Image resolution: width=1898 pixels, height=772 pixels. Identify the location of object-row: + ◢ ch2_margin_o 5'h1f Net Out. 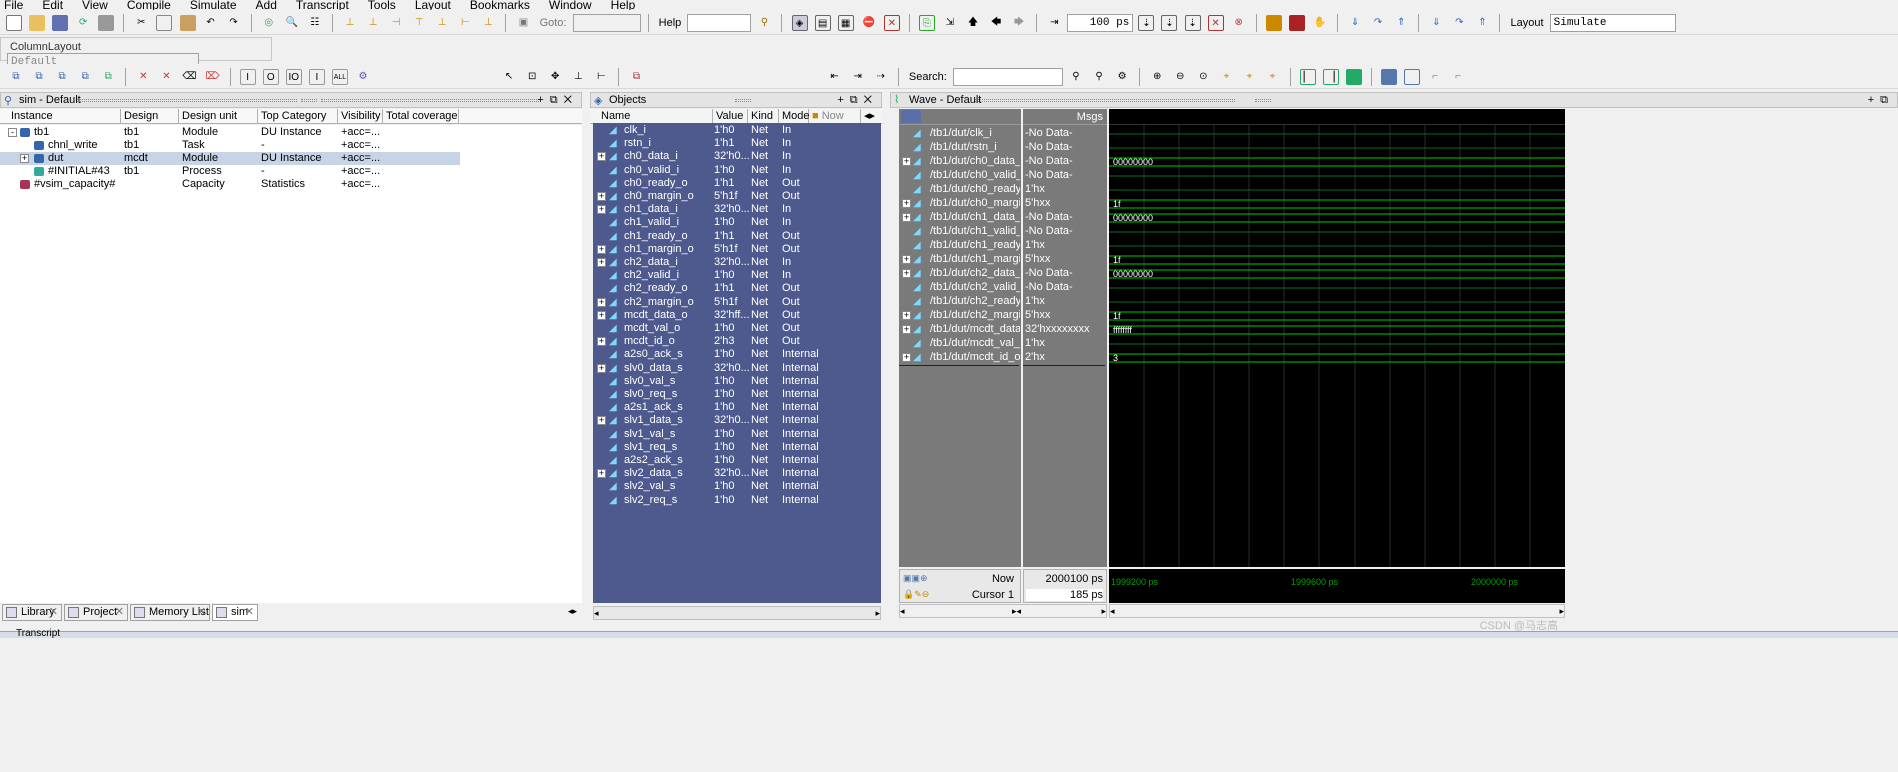
(737, 302).